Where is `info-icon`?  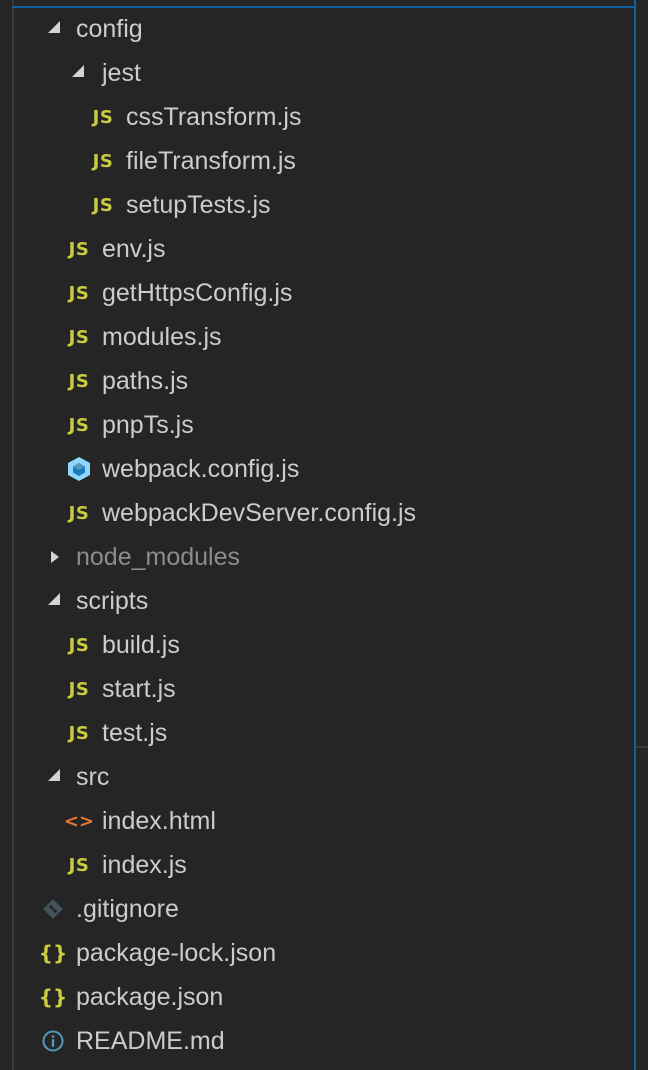 info-icon is located at coordinates (53, 1041).